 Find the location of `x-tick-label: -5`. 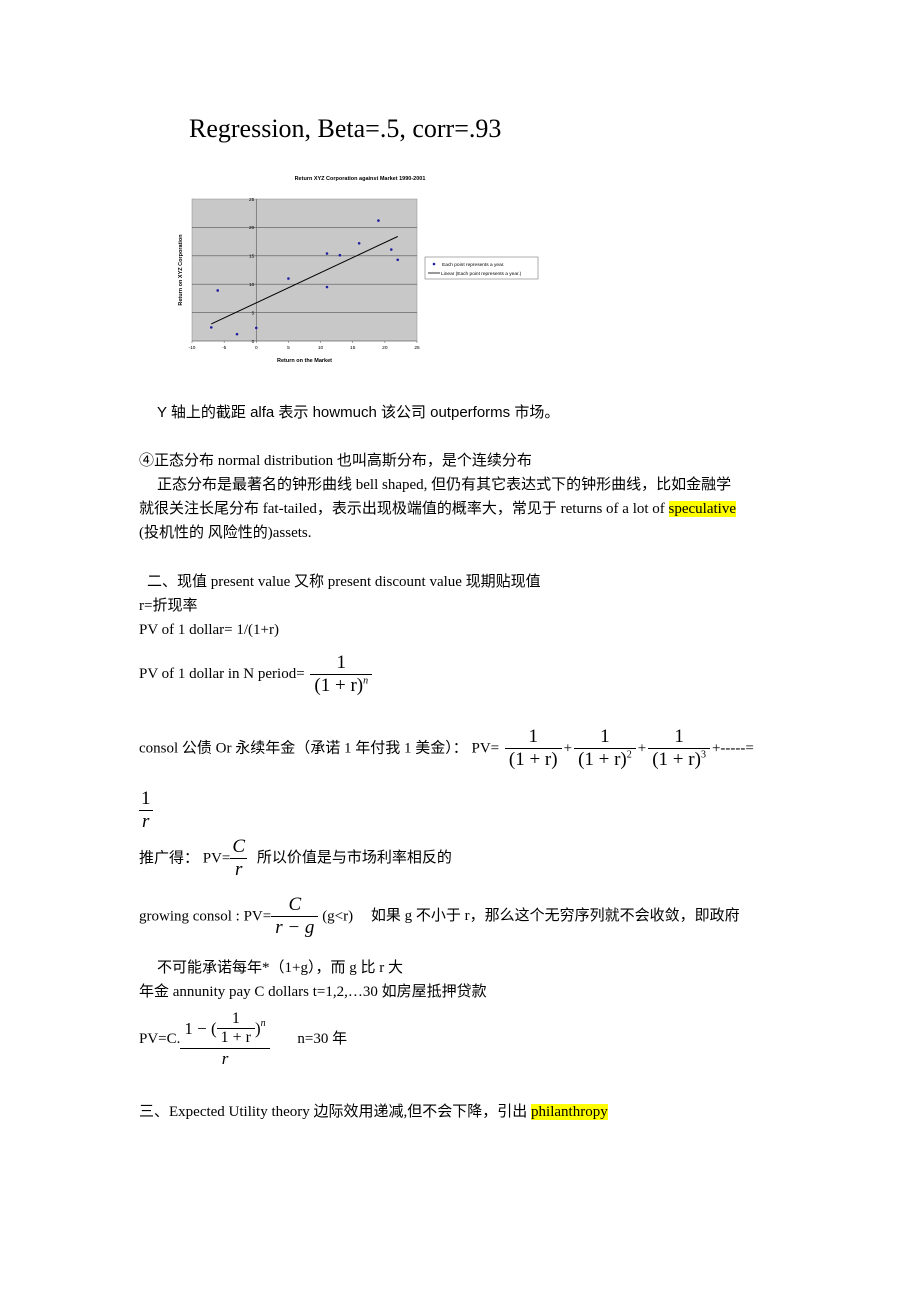

x-tick-label: -5 is located at coordinates (224, 348).